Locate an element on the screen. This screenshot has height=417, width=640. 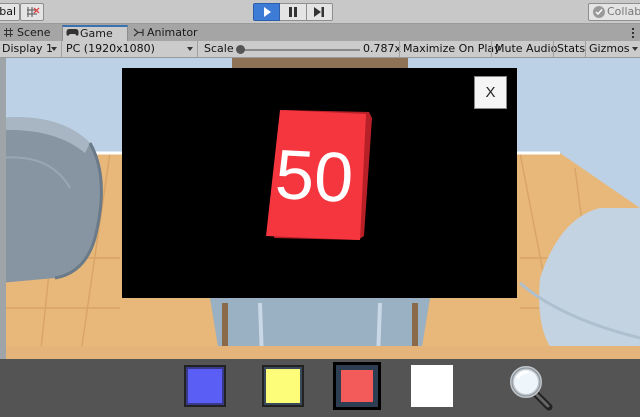
step-button is located at coordinates (319, 12).